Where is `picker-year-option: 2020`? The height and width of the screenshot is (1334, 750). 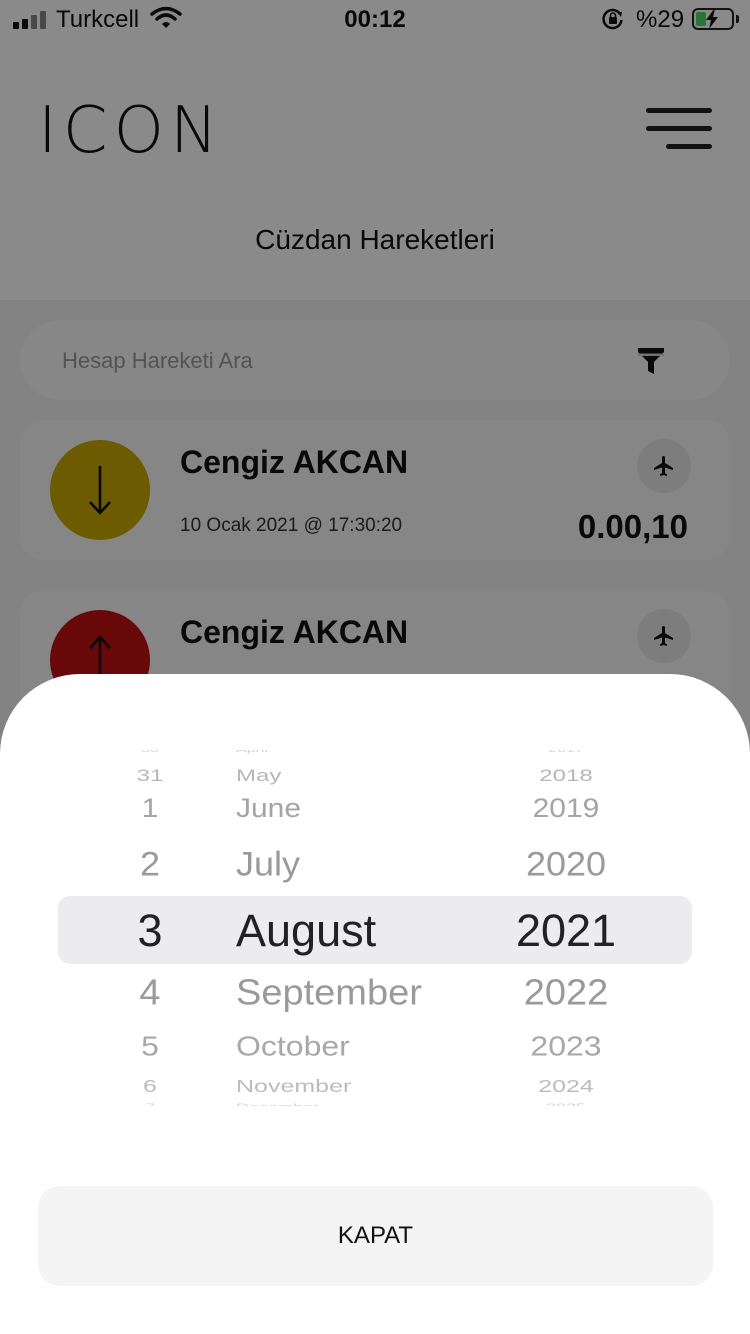
picker-year-option: 2020 is located at coordinates (566, 864).